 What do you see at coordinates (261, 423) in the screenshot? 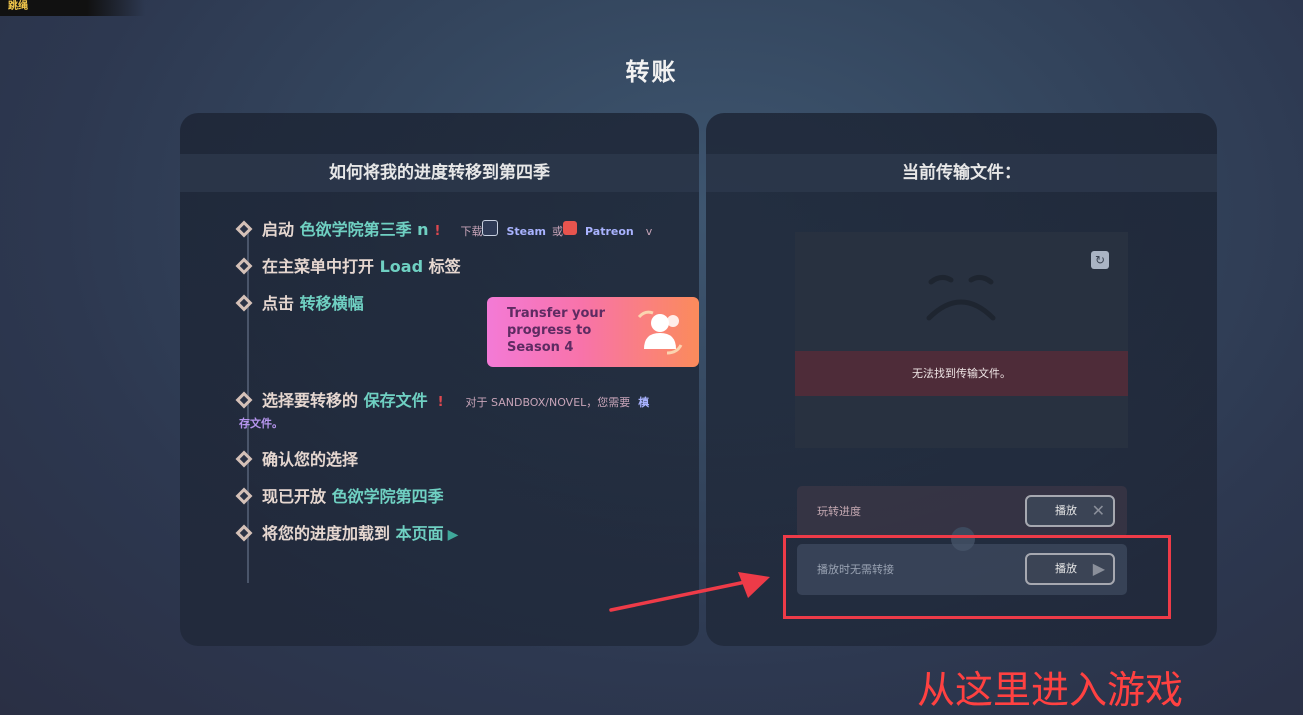
I see `sandbox-note-continued: 存文件。` at bounding box center [261, 423].